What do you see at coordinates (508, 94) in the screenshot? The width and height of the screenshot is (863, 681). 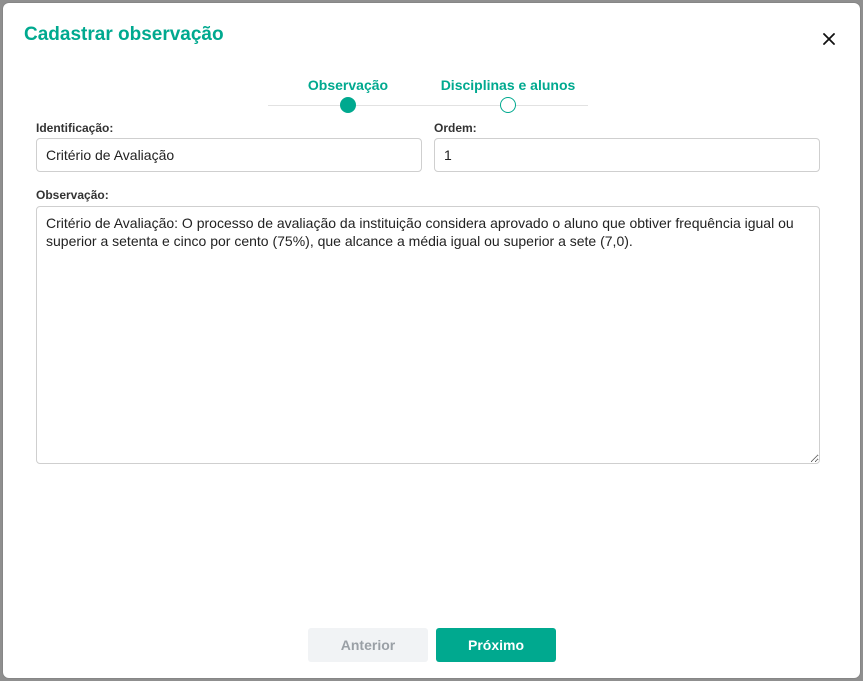 I see `step-disciplinas-e-alunos: Disciplinas e alunos` at bounding box center [508, 94].